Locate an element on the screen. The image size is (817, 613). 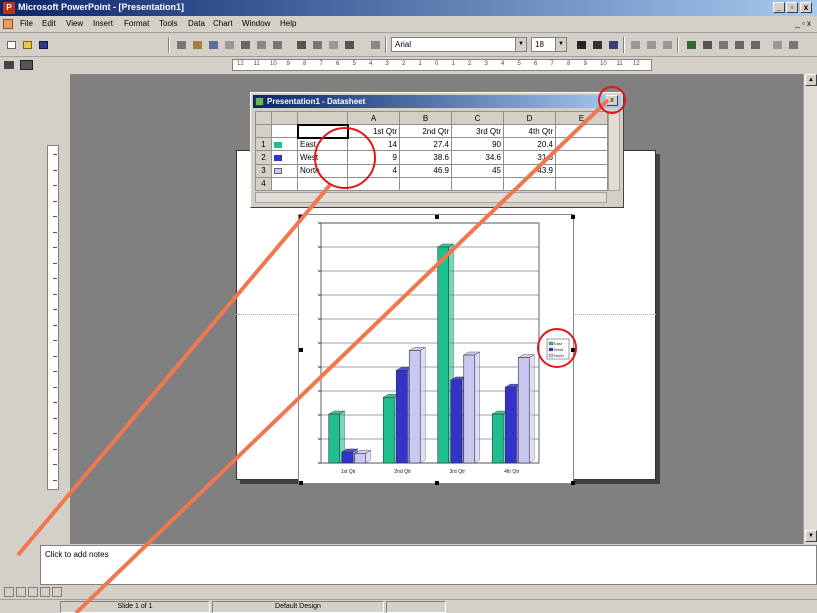
cut-icon is located at coordinates (245, 44).